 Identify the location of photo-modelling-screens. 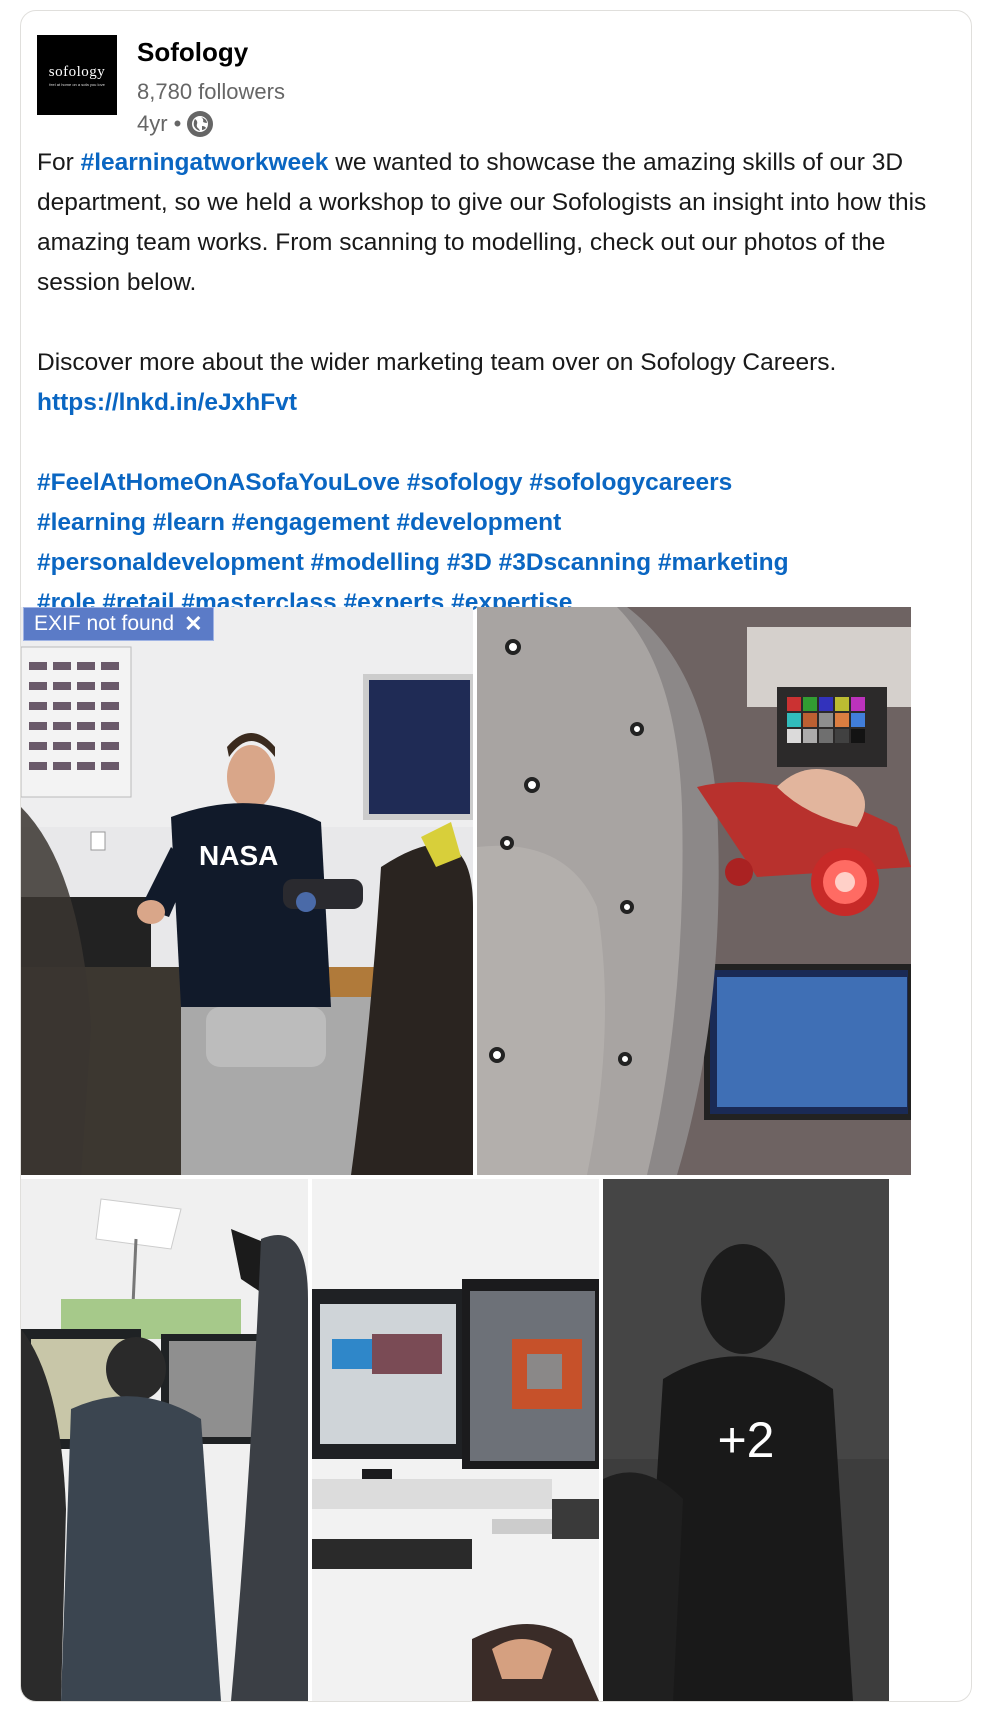
(455, 1440).